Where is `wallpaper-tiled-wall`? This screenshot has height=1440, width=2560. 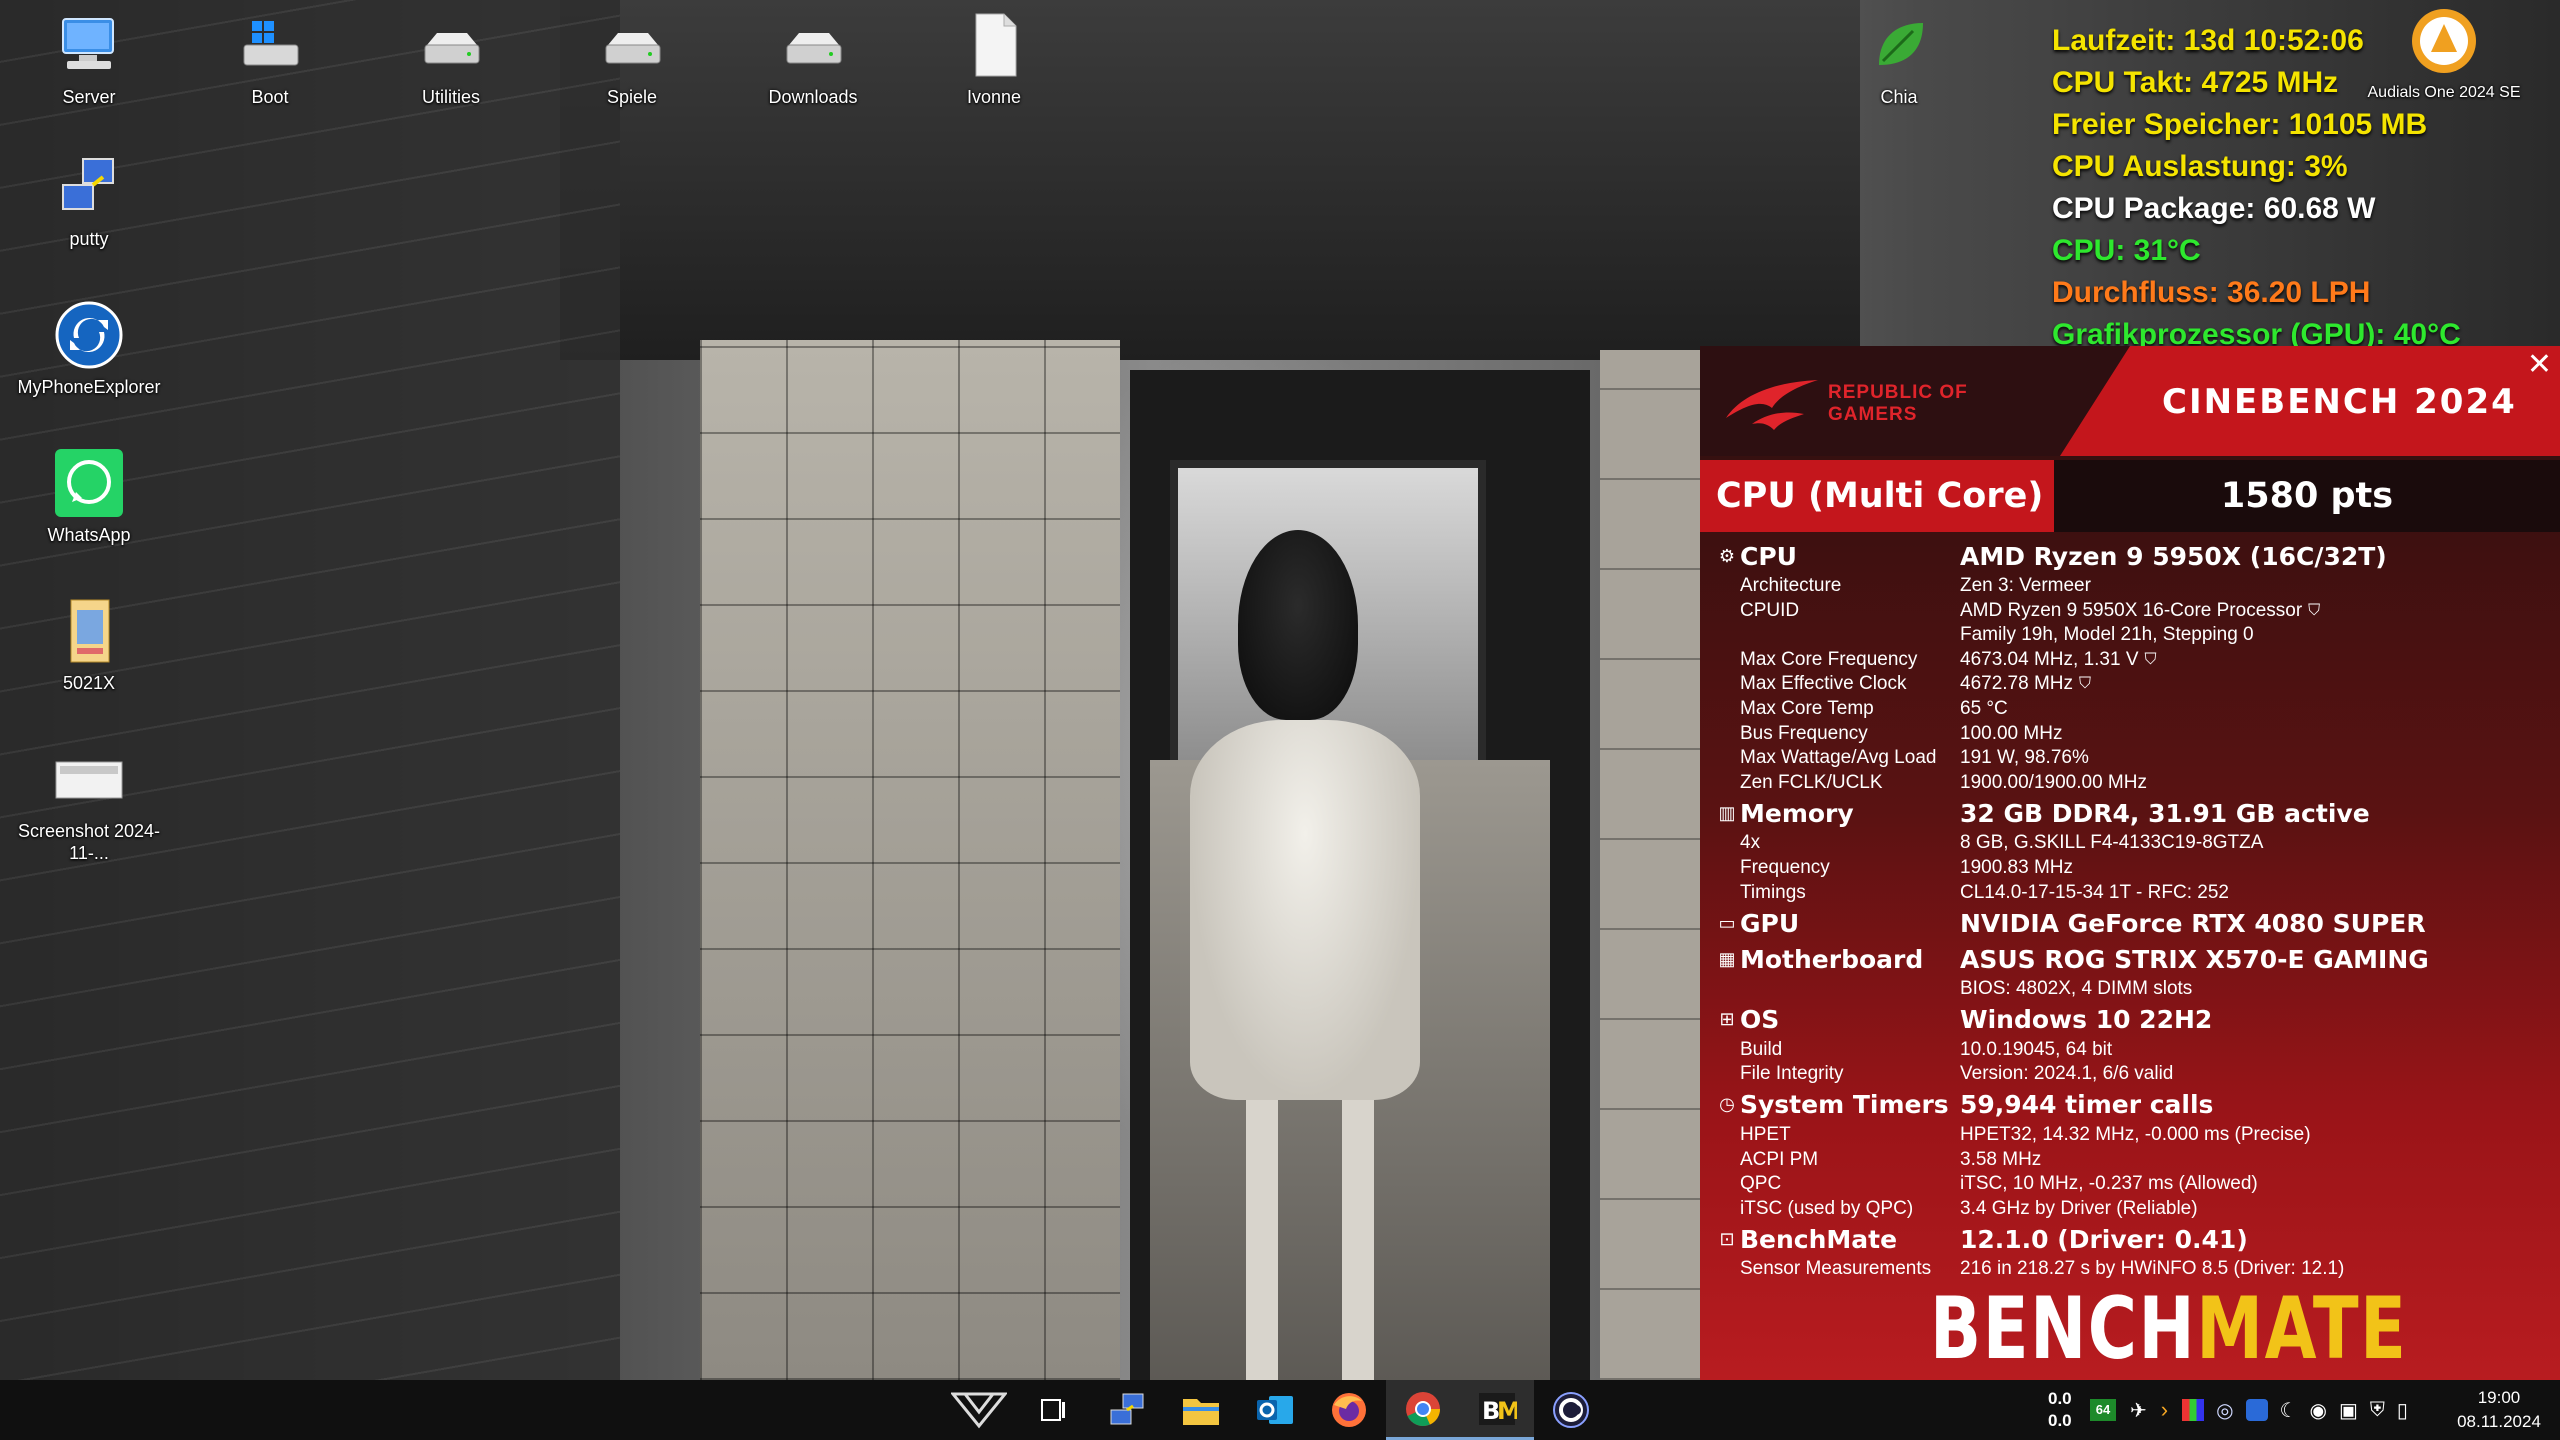 wallpaper-tiled-wall is located at coordinates (910, 860).